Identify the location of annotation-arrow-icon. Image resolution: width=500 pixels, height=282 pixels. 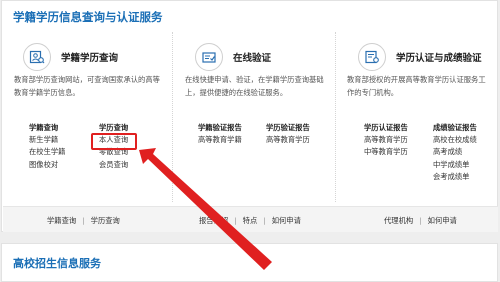
(205, 209).